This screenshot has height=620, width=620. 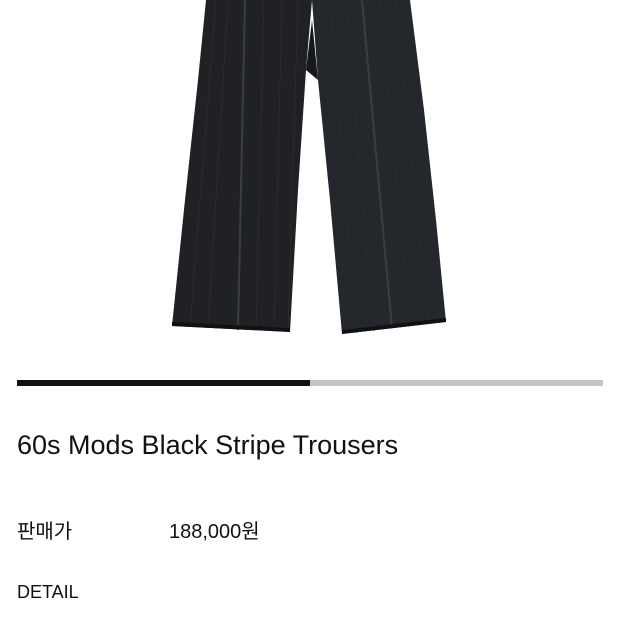 I want to click on trousers-right-leg, so click(x=379, y=167).